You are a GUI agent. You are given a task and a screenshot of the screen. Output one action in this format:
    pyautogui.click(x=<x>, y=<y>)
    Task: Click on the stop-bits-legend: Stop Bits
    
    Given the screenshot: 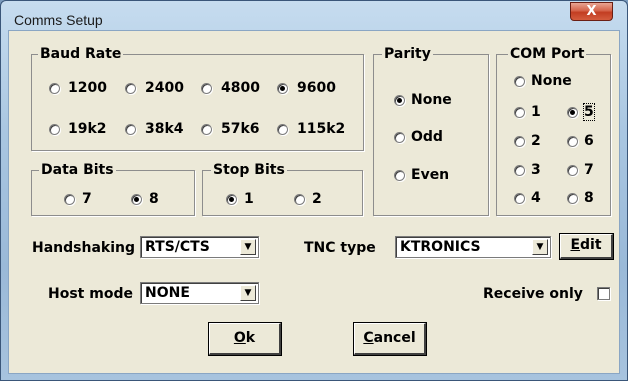 What is the action you would take?
    pyautogui.click(x=249, y=170)
    